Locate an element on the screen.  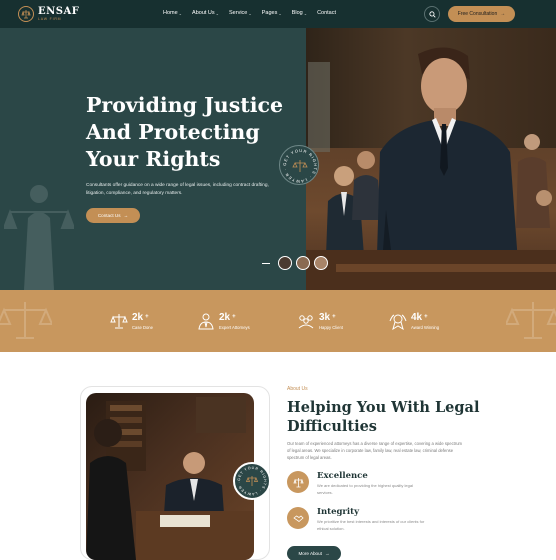
scales-logo-icon is located at coordinates (26, 14).